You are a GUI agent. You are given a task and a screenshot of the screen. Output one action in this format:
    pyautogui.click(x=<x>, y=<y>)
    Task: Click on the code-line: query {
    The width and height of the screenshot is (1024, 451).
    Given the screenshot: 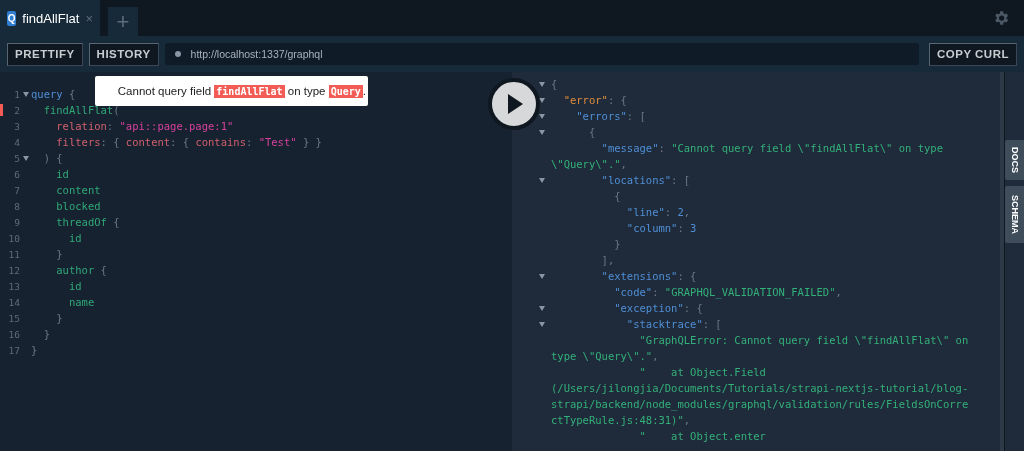 What is the action you would take?
    pyautogui.click(x=53, y=94)
    